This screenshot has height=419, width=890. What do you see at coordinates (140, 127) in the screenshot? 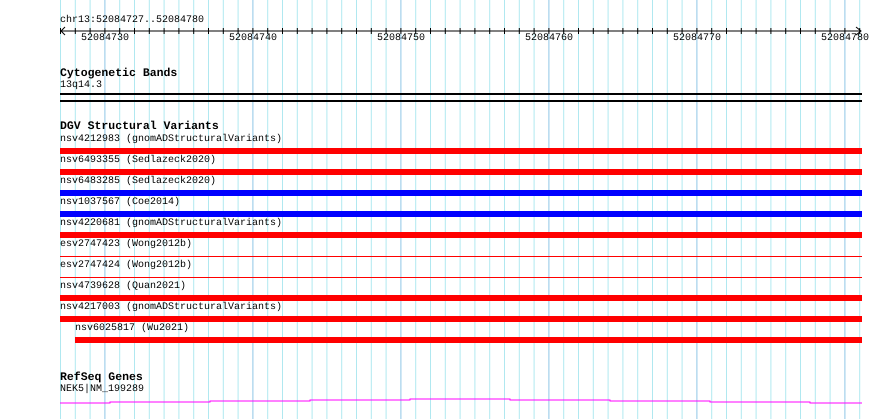
I see `track-title: DGV Structural Variants` at bounding box center [140, 127].